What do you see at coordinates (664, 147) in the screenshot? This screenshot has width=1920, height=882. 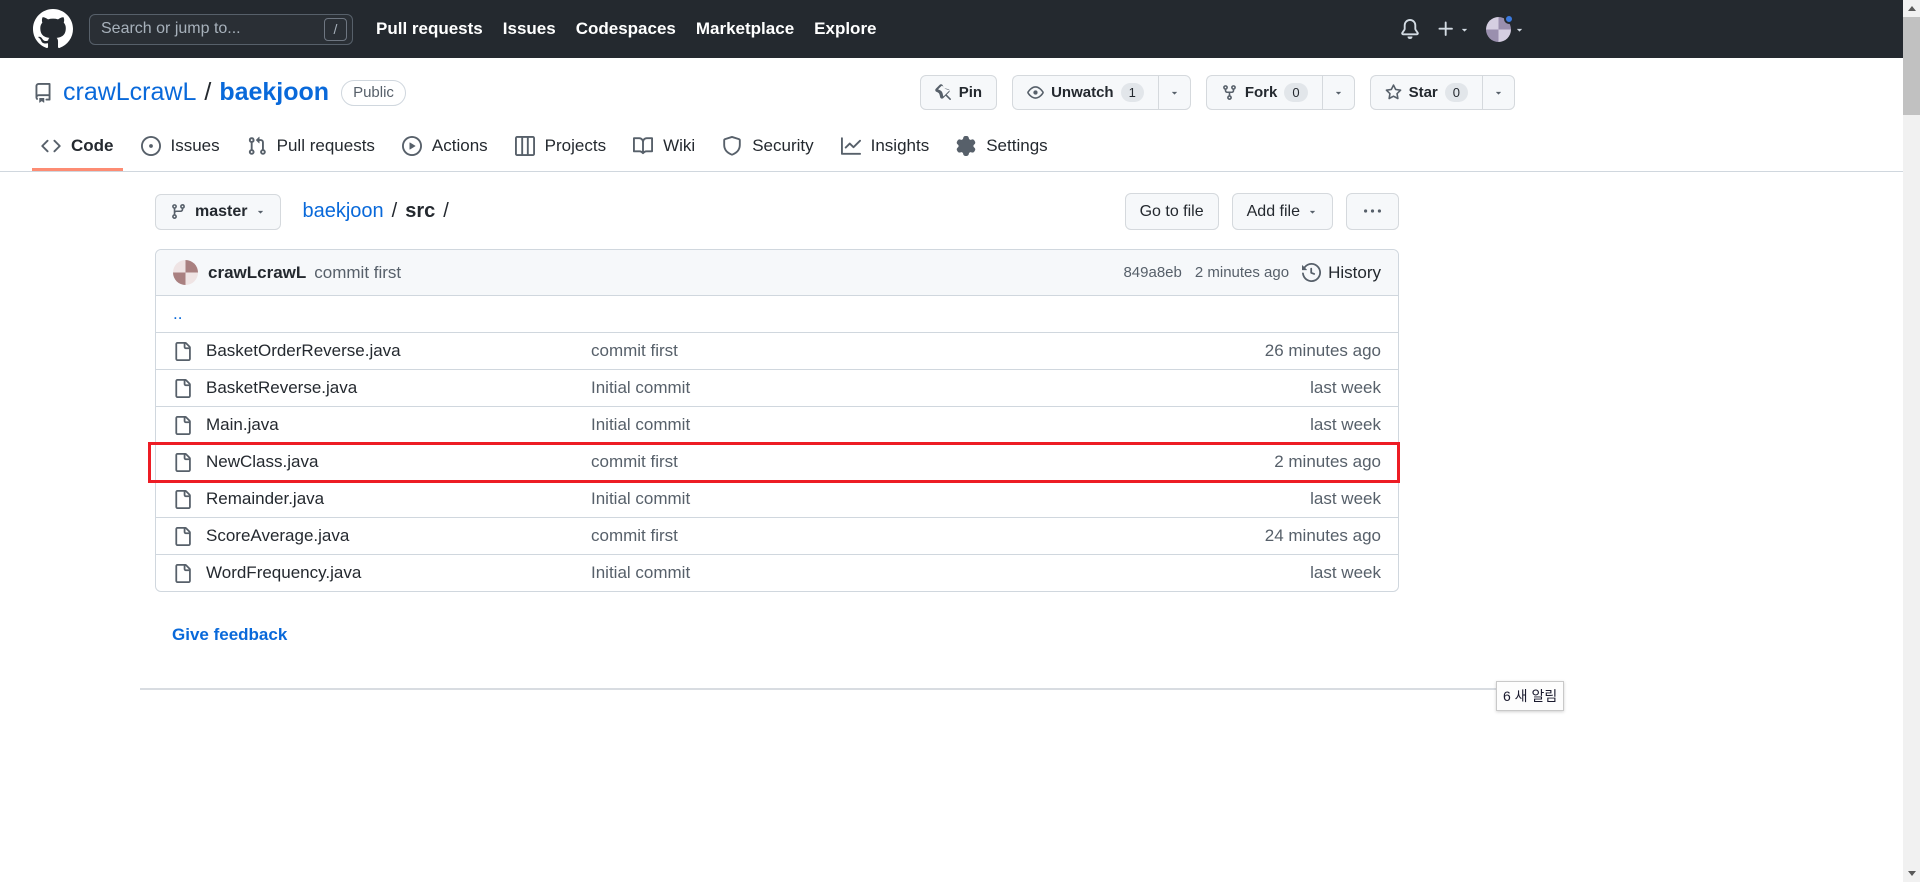 I see `tab-wiki: Wiki` at bounding box center [664, 147].